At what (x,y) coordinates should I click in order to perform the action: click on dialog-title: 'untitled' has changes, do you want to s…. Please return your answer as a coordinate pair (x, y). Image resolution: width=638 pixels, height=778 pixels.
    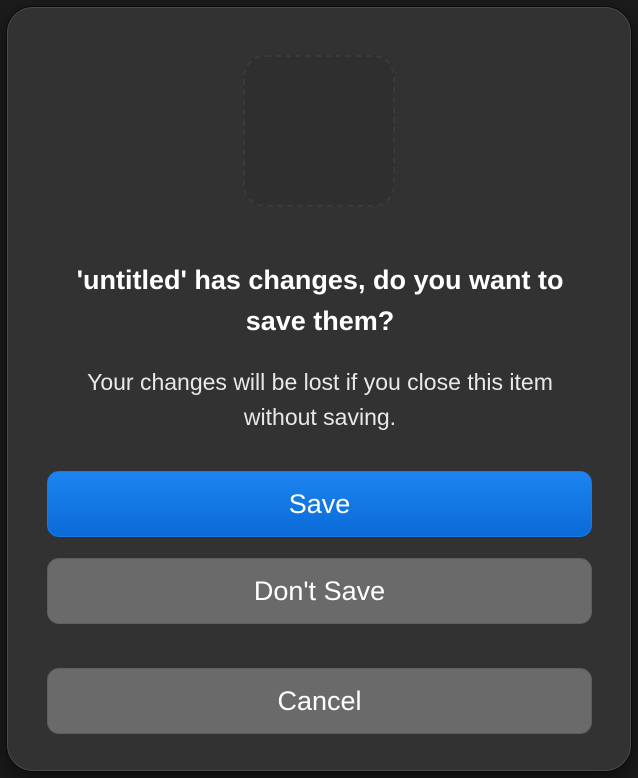
    Looking at the image, I should click on (320, 300).